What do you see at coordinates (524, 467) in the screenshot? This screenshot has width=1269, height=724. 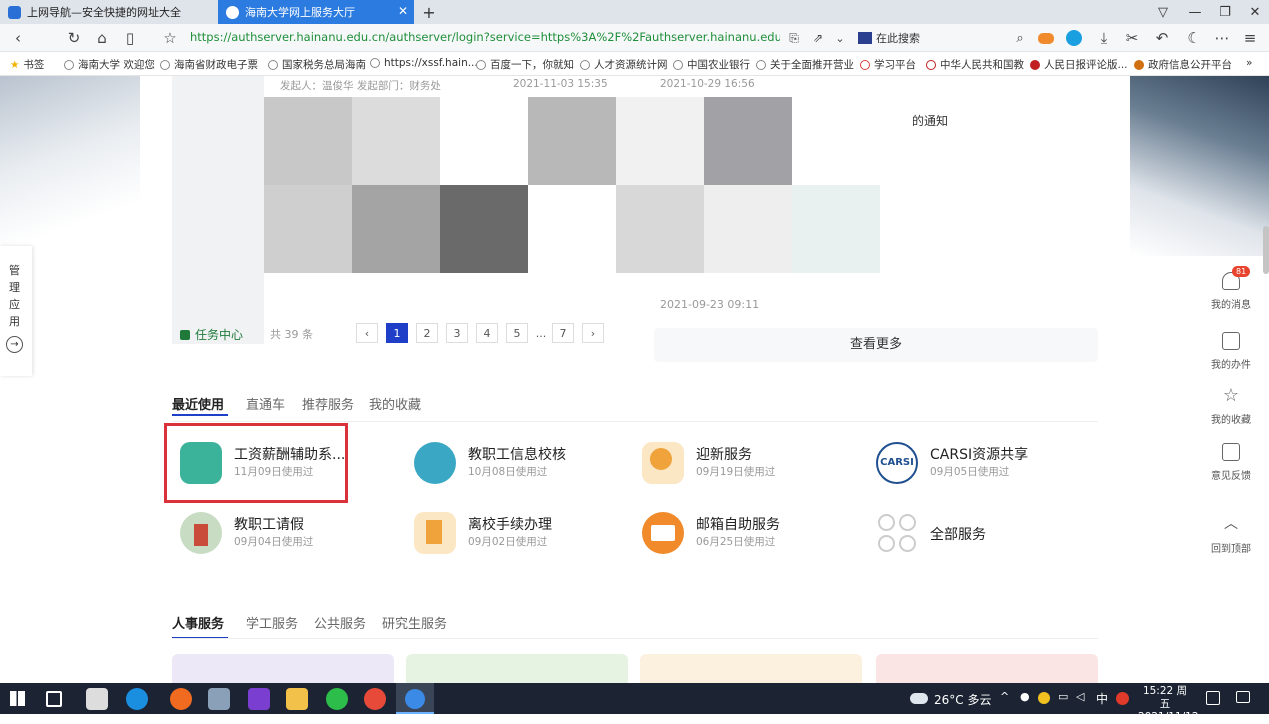 I see `service-item: 教职工信息校核 10月08日使用过` at bounding box center [524, 467].